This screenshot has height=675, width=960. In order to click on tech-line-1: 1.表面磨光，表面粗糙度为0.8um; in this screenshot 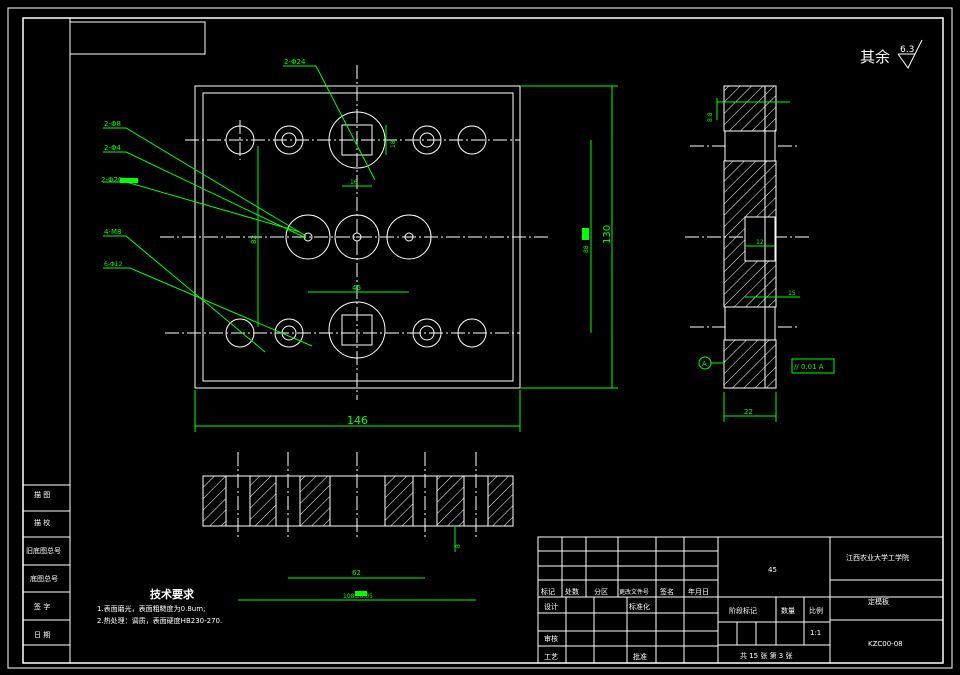, I will do `click(151, 608)`.